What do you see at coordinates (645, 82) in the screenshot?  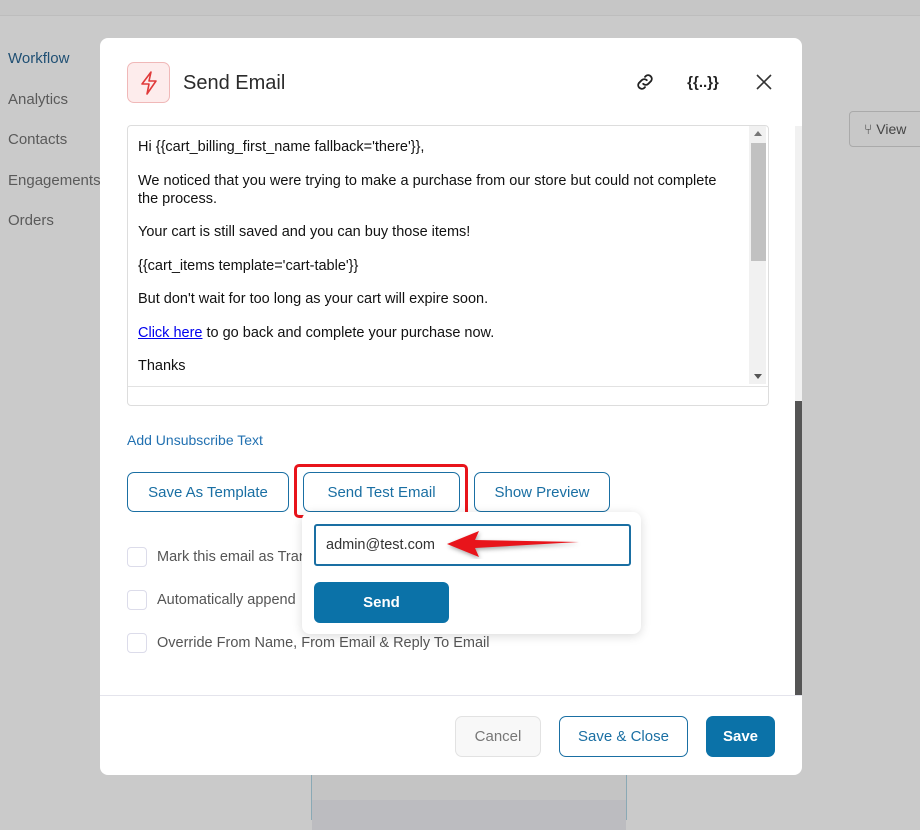 I see `link-icon` at bounding box center [645, 82].